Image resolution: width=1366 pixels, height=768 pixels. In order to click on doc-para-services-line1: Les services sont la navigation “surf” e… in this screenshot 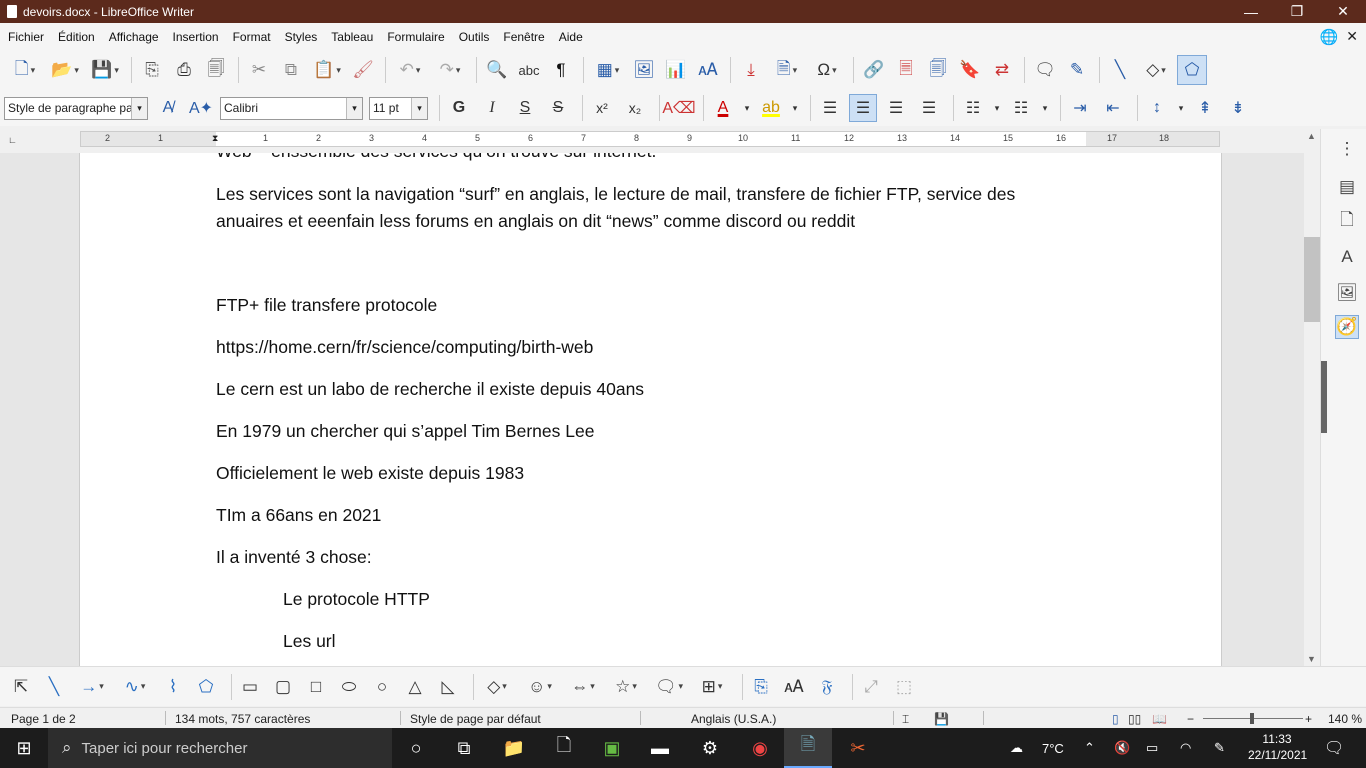, I will do `click(615, 194)`.